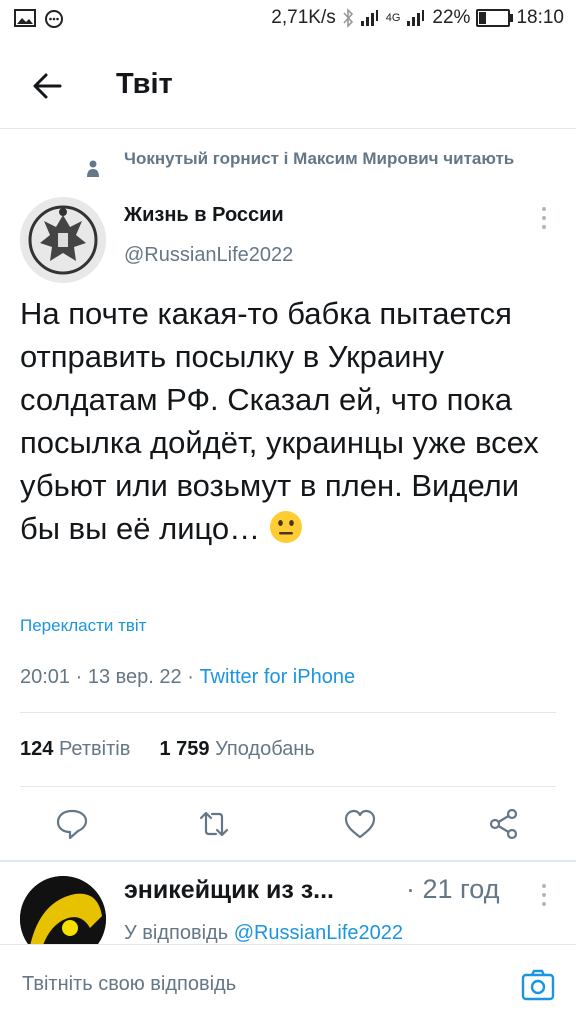 Image resolution: width=576 pixels, height=1025 pixels. Describe the element at coordinates (134, 677) in the screenshot. I see `tweet-date: 13 вер. 22` at that location.